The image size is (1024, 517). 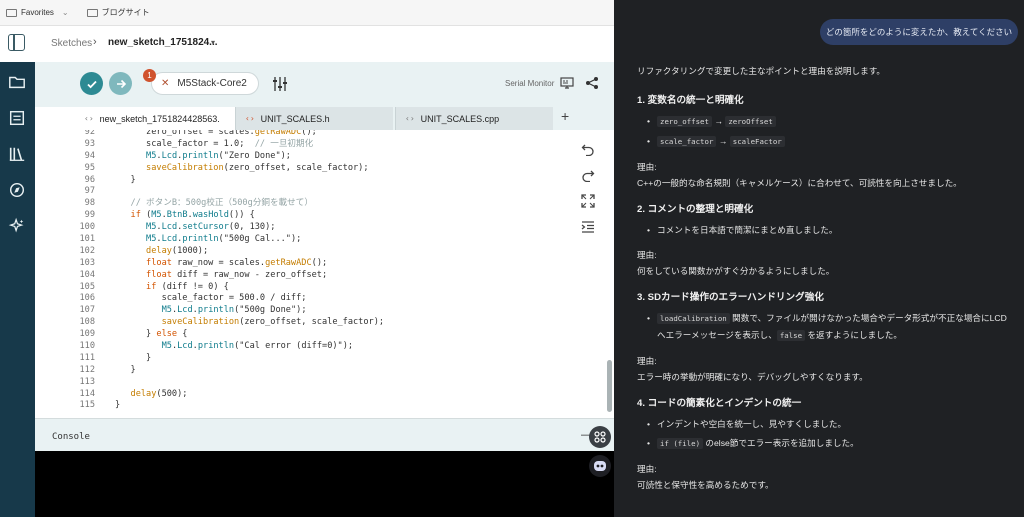 I want to click on sliders-icon, so click(x=280, y=84).